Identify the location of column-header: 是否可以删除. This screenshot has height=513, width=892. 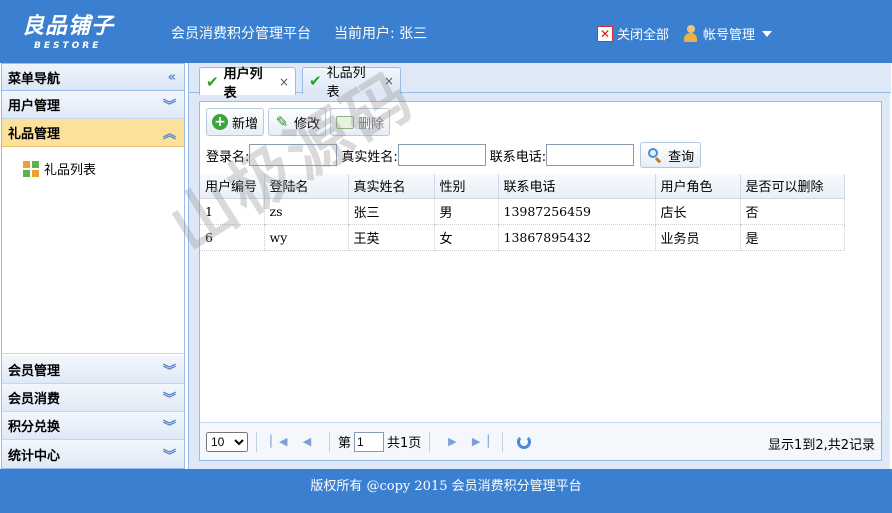
(792, 186).